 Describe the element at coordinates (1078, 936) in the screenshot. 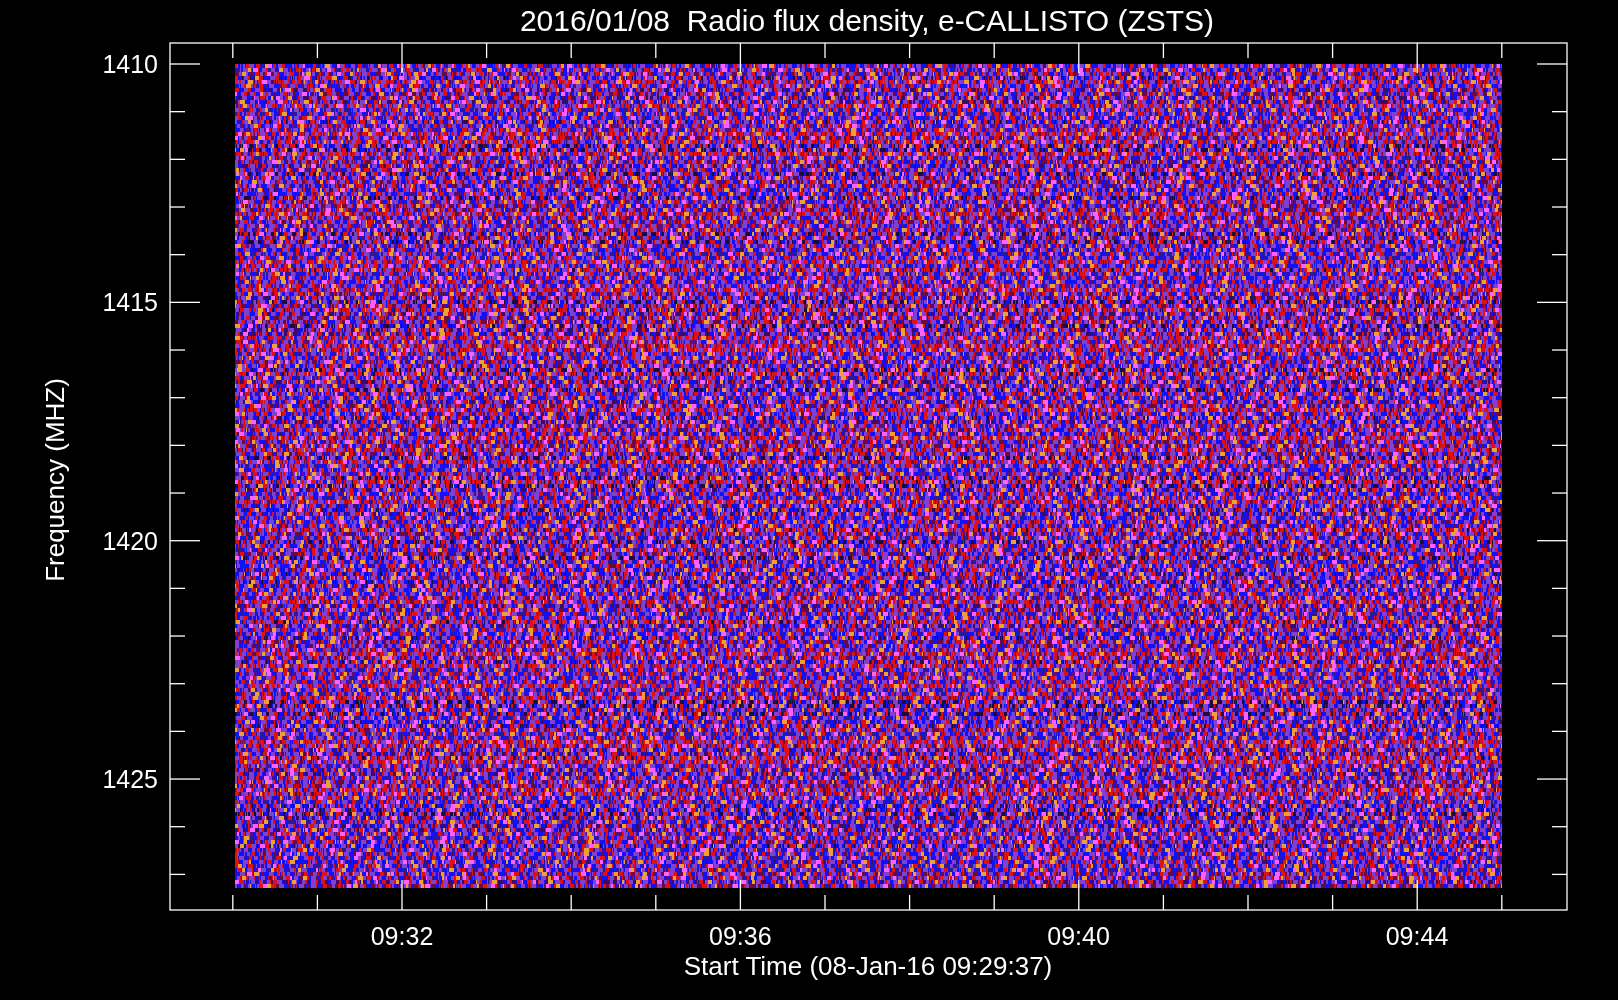

I see `x-tick-label: 09:40` at that location.